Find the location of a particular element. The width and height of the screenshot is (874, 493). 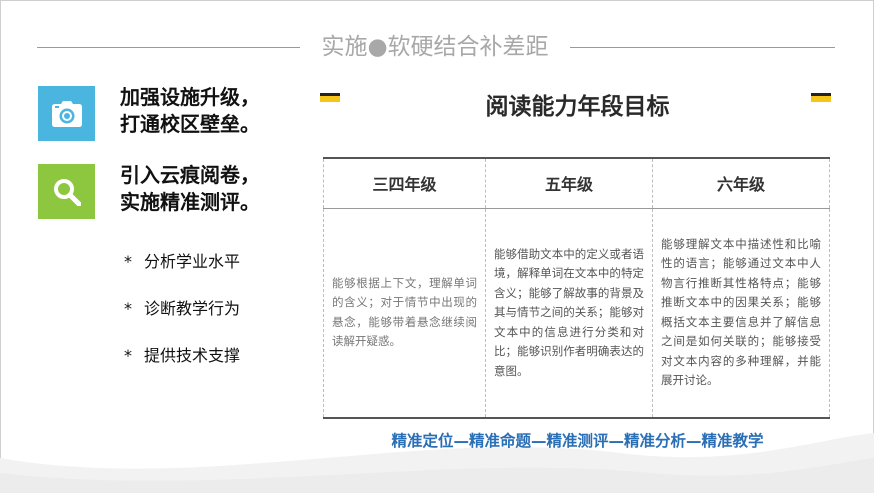

list-item: * 诊断教学行为 is located at coordinates (182, 308).